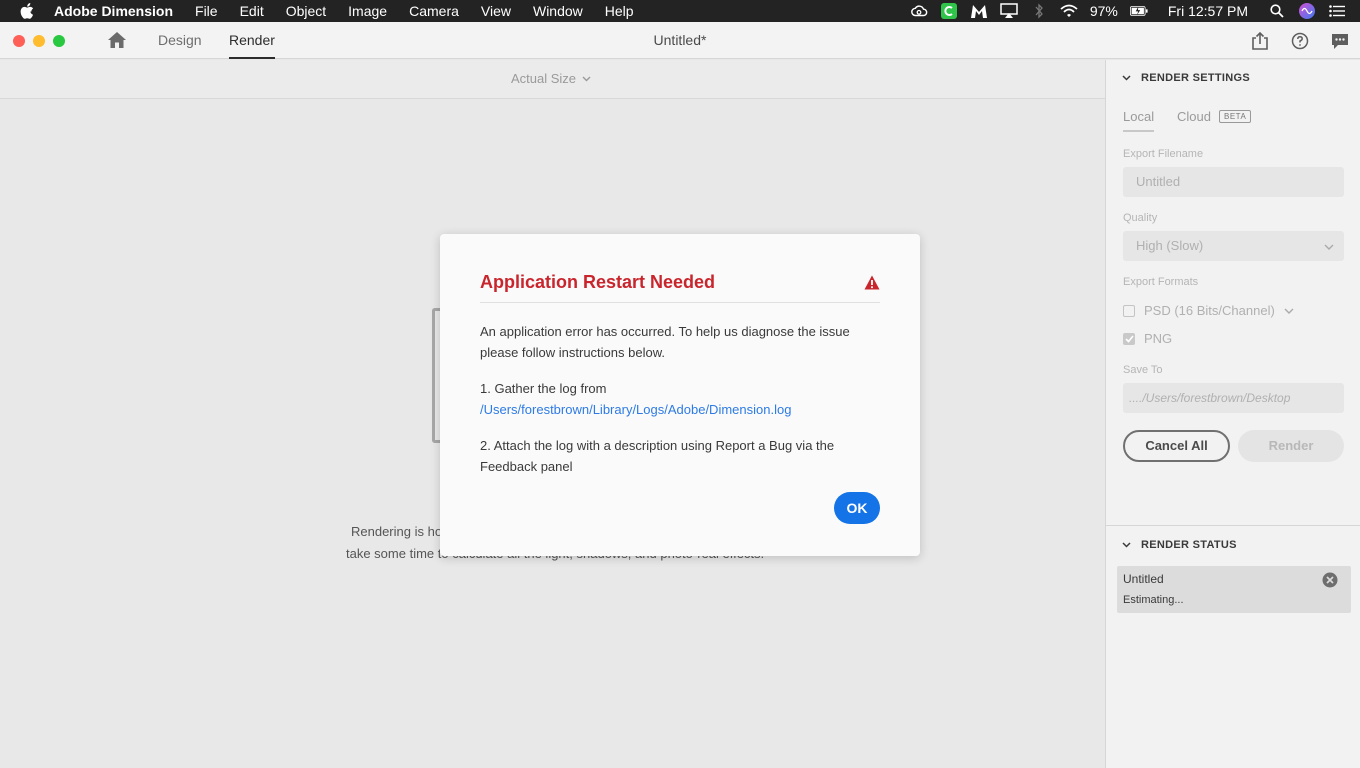 This screenshot has width=1360, height=768. I want to click on export-formats-label: Export Formats, so click(1161, 282).